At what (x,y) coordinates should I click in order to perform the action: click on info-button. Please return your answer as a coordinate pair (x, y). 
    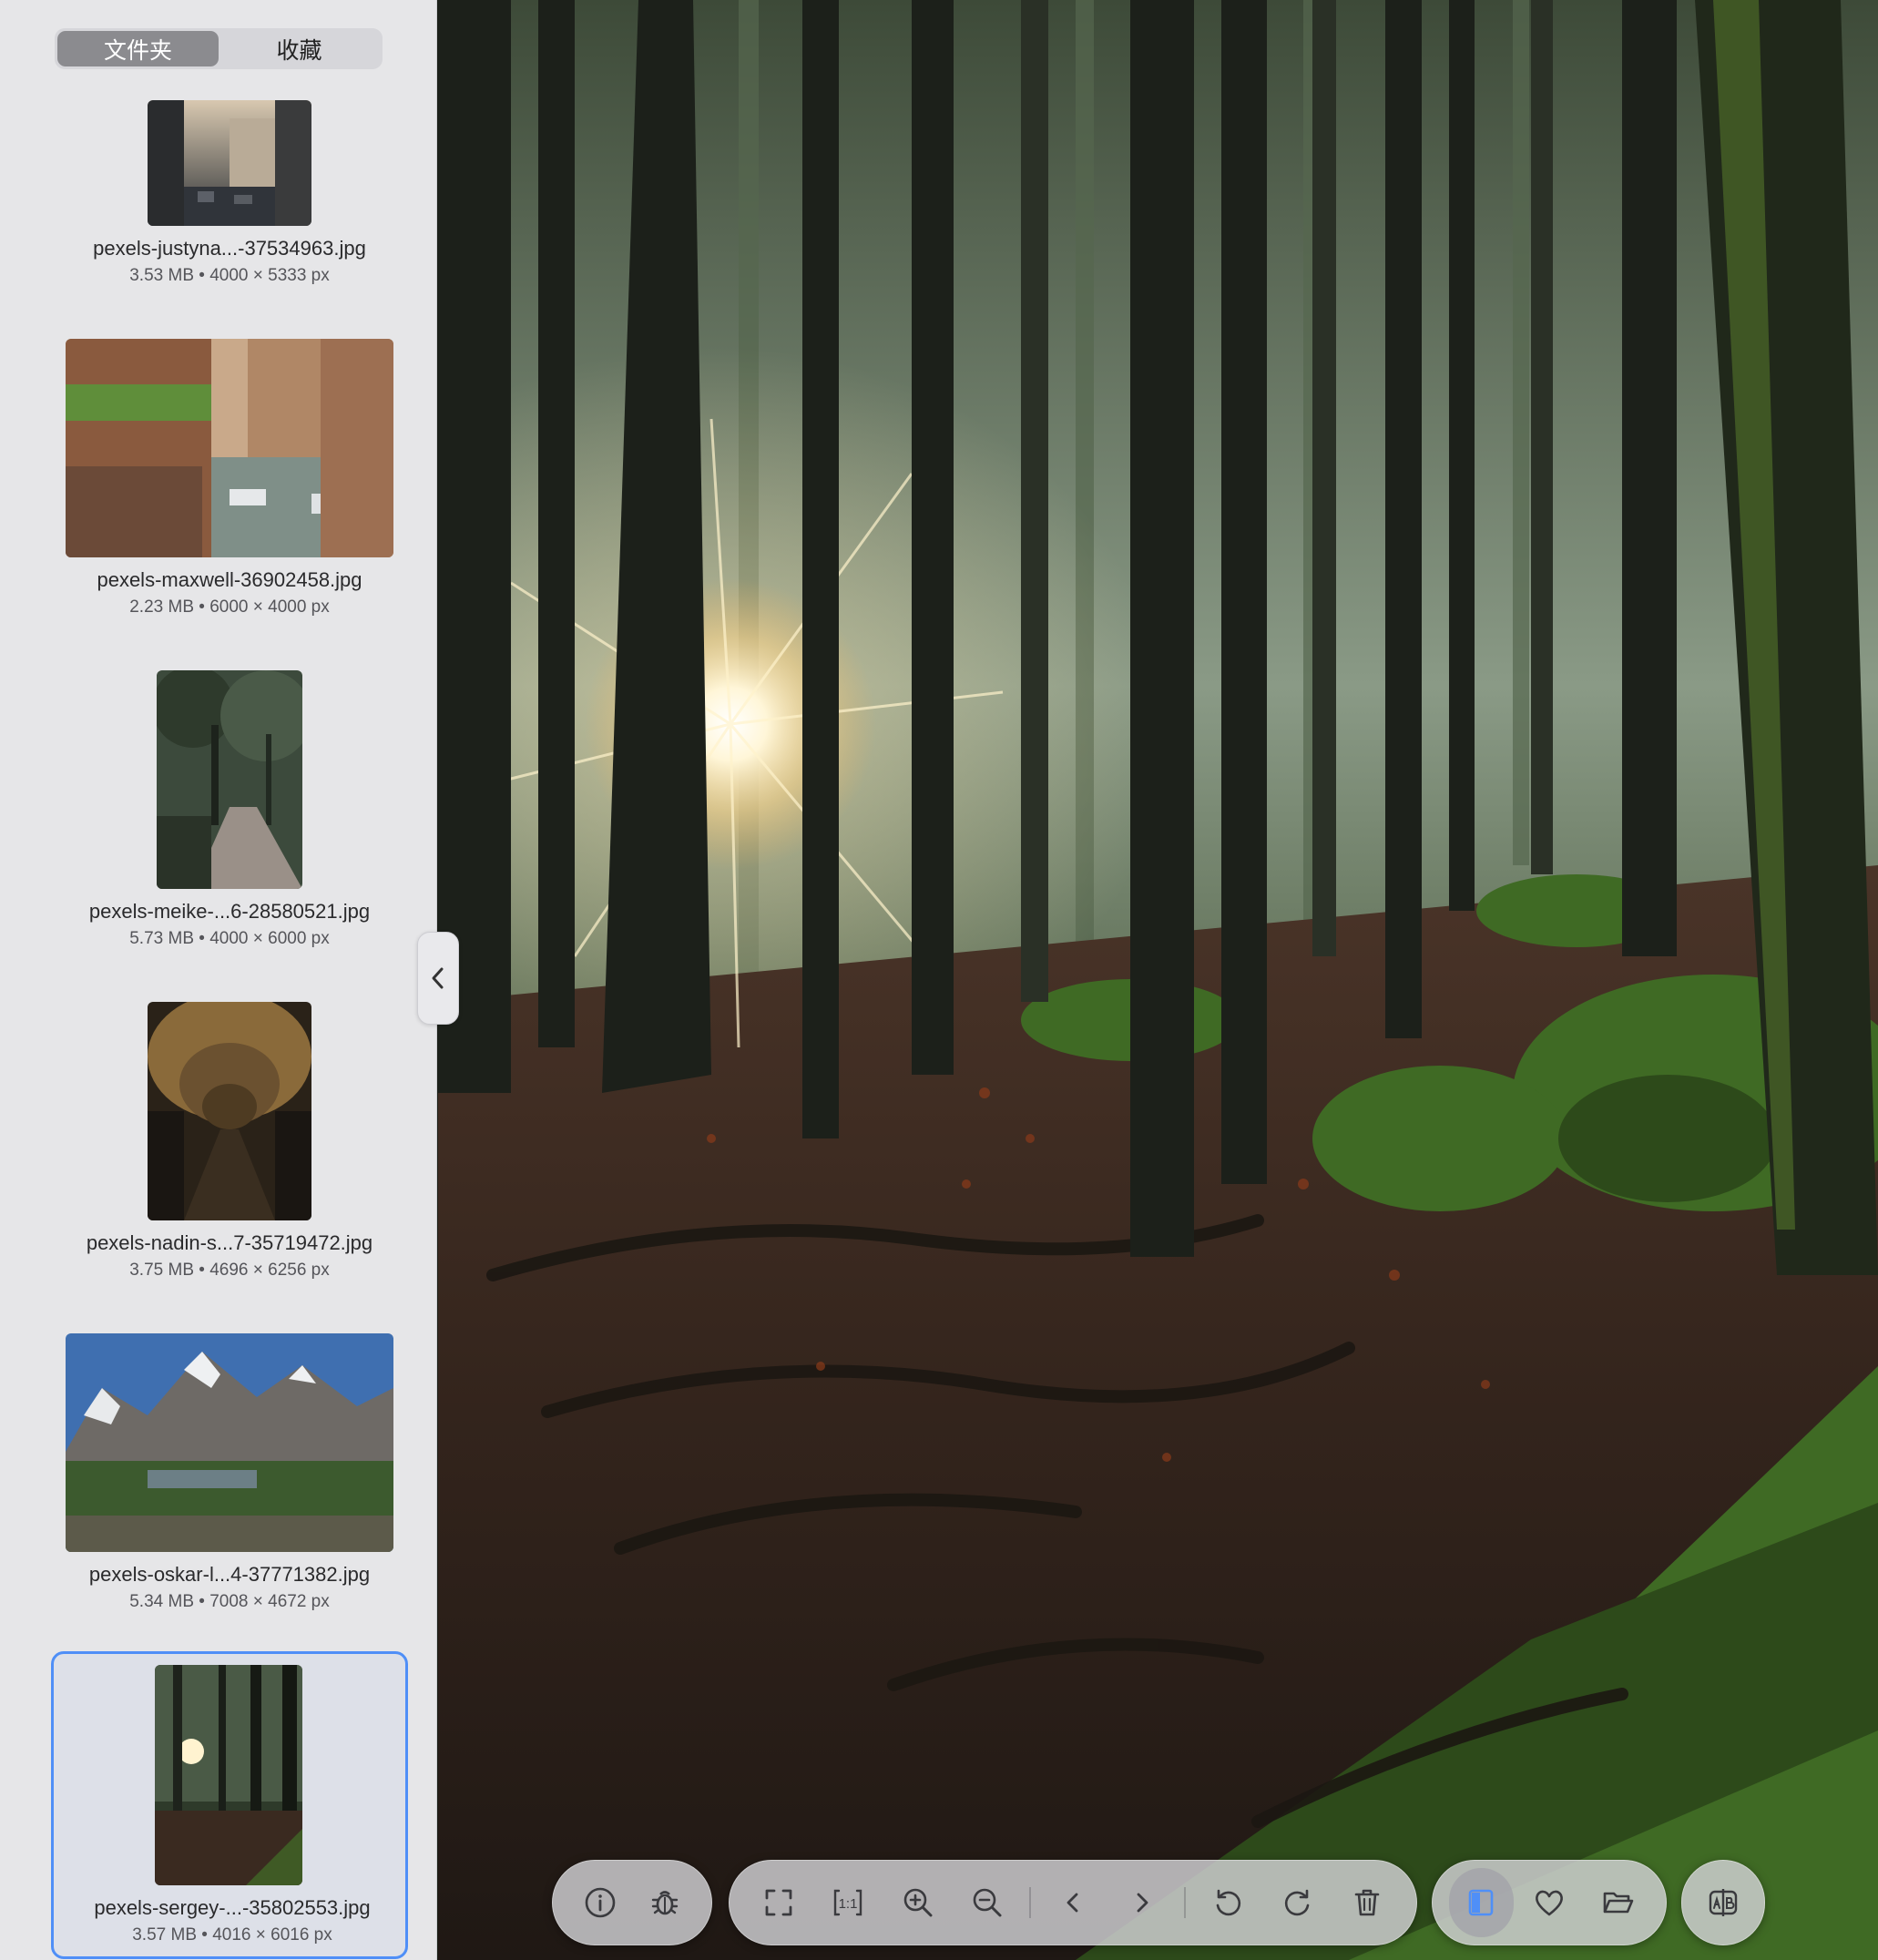
    Looking at the image, I should click on (599, 1902).